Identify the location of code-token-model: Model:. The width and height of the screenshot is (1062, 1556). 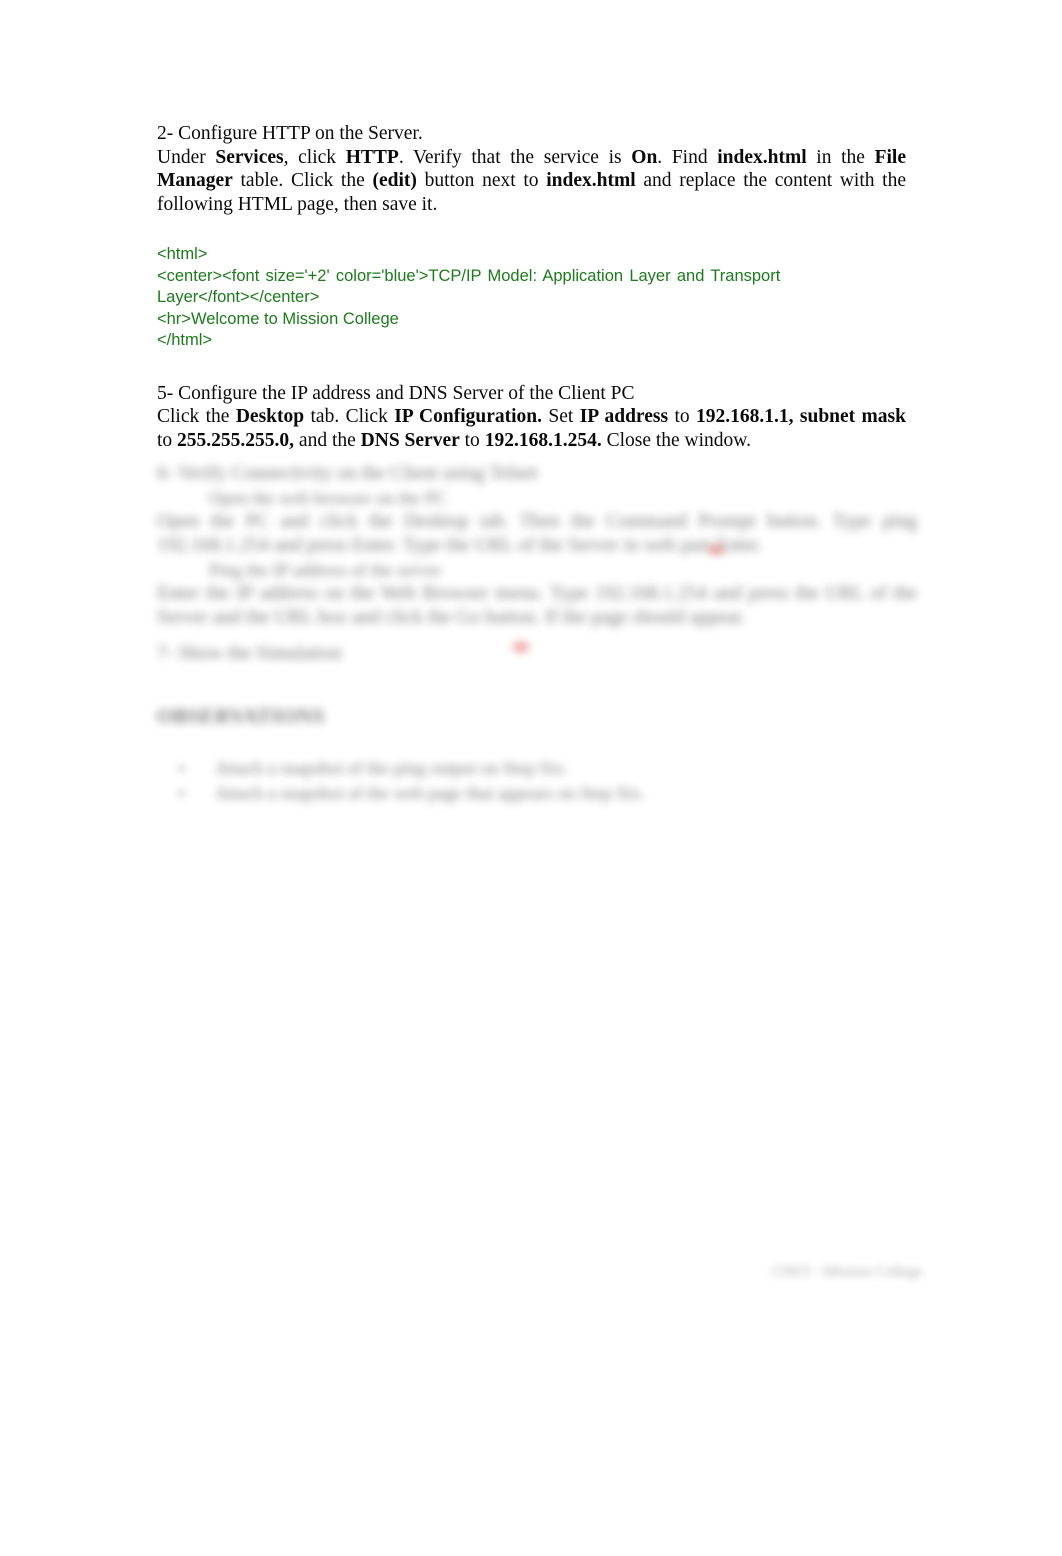
(512, 275).